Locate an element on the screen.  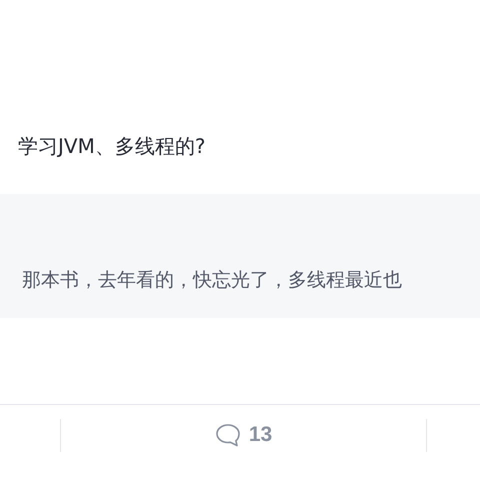
comment-button: 13 is located at coordinates (243, 435).